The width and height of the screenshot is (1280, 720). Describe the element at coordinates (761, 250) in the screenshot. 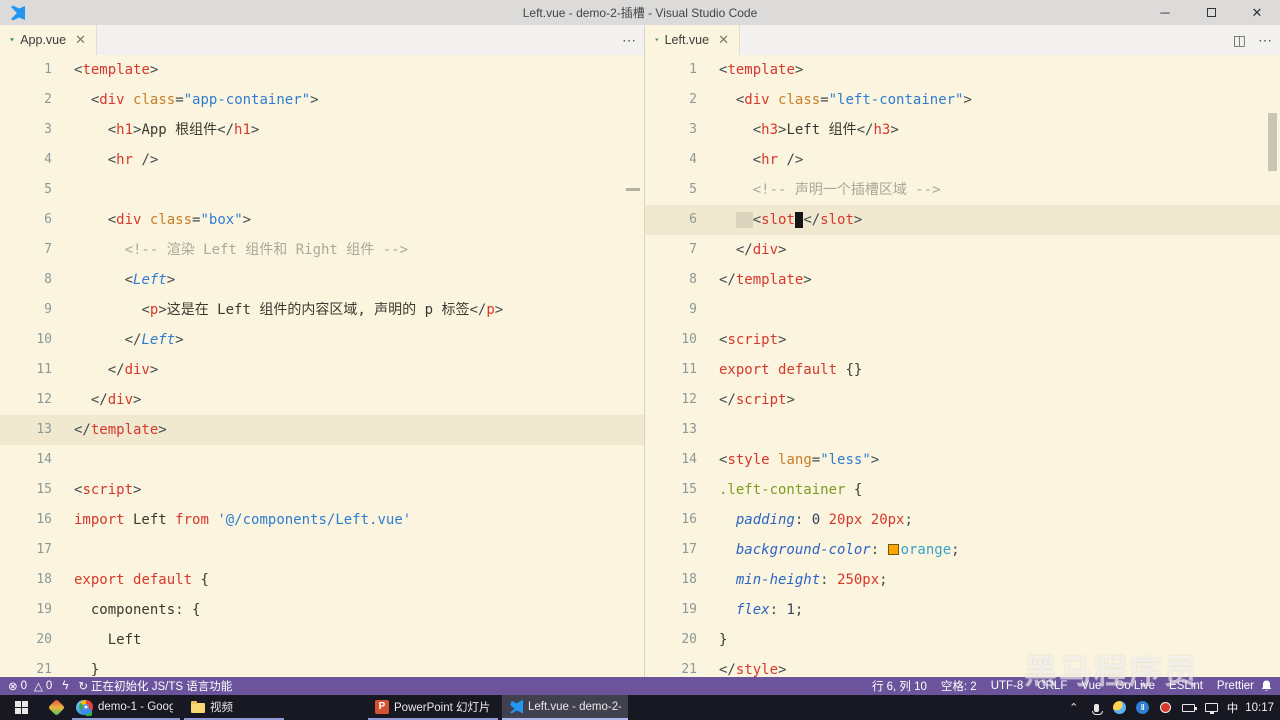

I see `code-text: </div>` at that location.